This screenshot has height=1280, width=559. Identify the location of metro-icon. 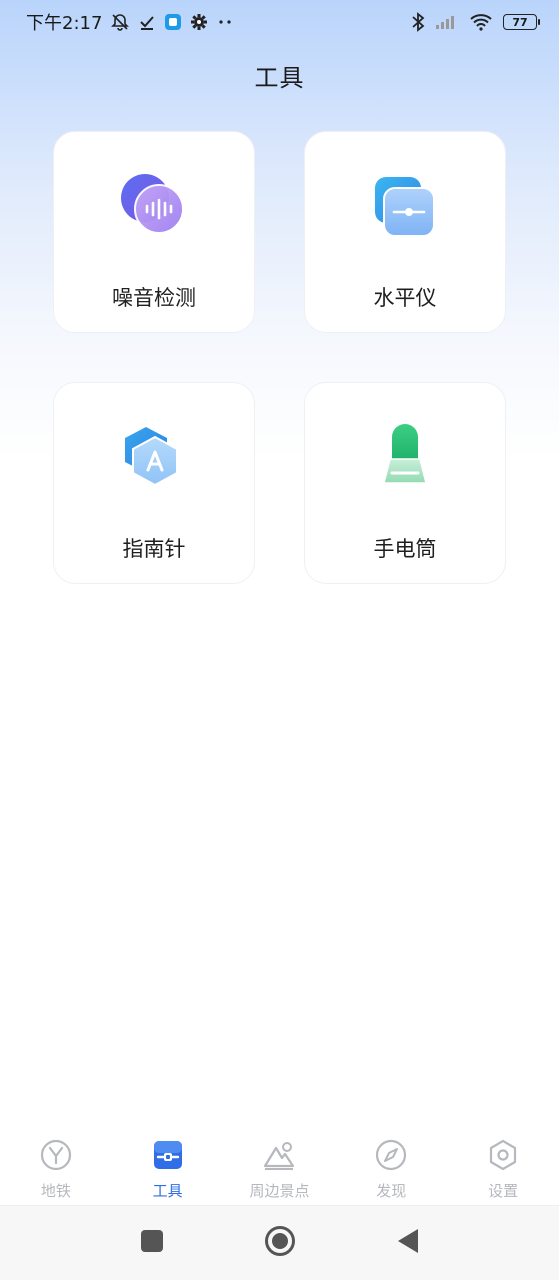
(56, 1157).